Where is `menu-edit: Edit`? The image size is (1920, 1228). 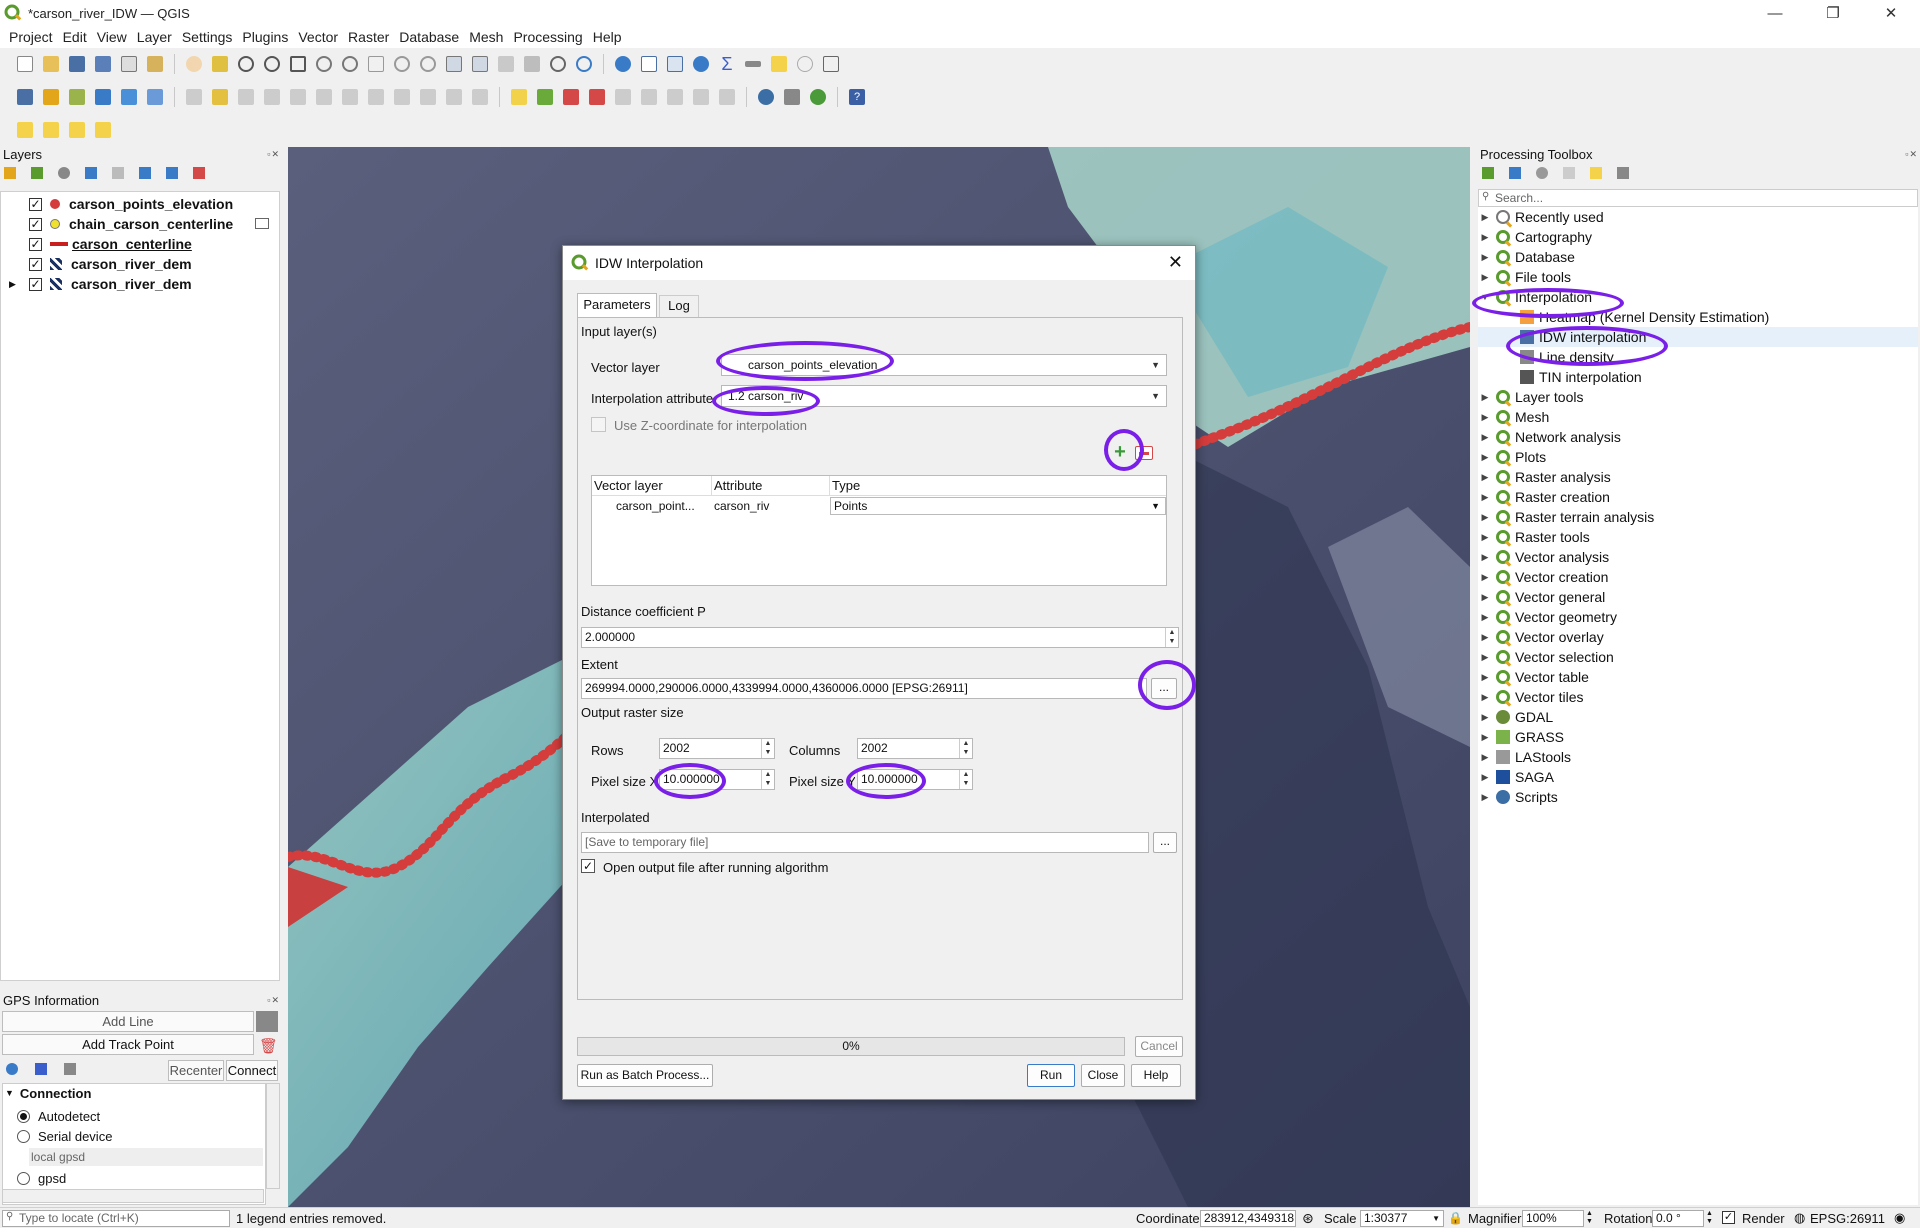 menu-edit: Edit is located at coordinates (75, 37).